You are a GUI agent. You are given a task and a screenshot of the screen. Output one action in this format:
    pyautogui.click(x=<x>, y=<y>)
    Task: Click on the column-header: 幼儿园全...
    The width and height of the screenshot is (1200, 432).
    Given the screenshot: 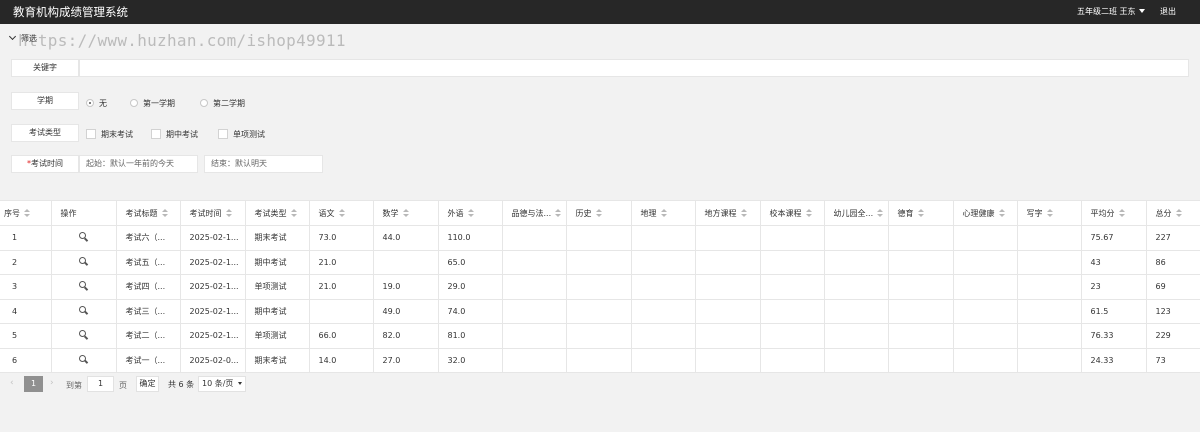 What is the action you would take?
    pyautogui.click(x=856, y=213)
    